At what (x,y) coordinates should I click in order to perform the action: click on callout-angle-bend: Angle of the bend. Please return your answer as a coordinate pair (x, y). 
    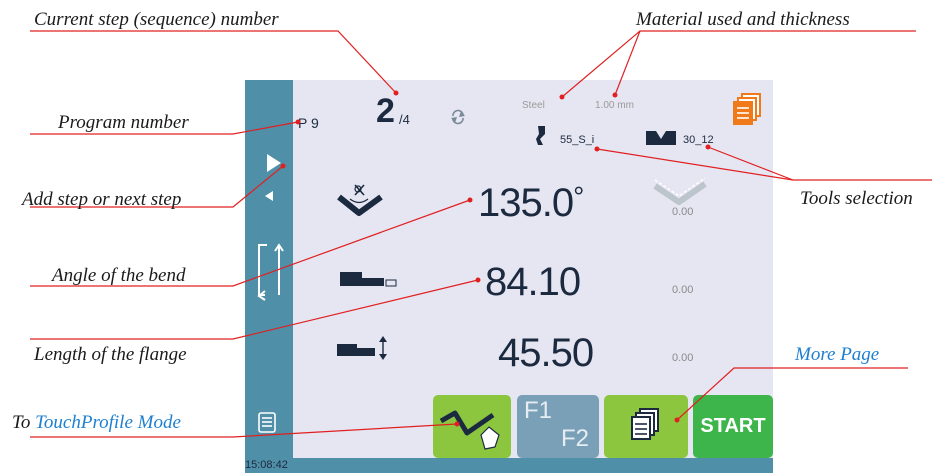
    Looking at the image, I should click on (119, 275).